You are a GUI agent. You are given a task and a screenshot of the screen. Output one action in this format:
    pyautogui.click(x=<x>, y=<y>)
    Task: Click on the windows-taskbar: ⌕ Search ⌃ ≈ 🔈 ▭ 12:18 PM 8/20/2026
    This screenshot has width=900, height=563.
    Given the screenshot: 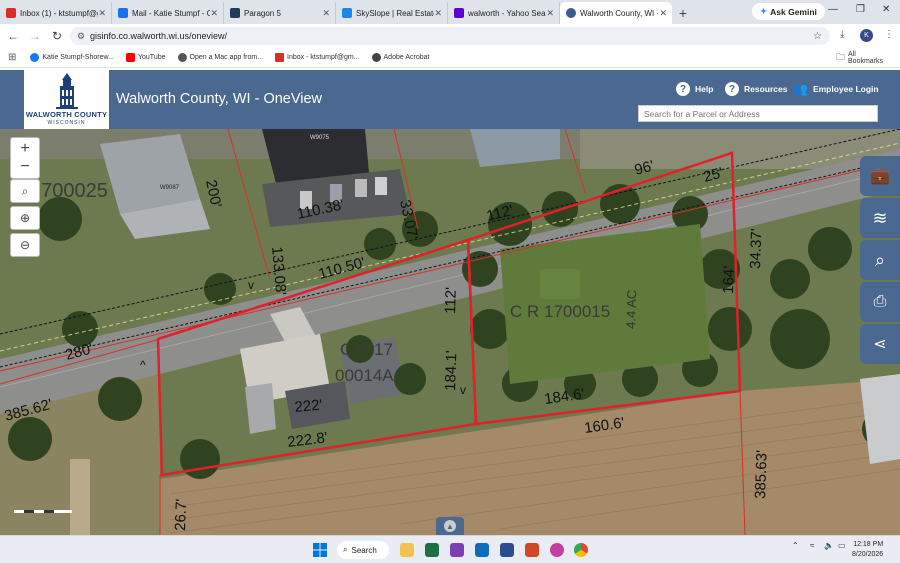 What is the action you would take?
    pyautogui.click(x=450, y=549)
    